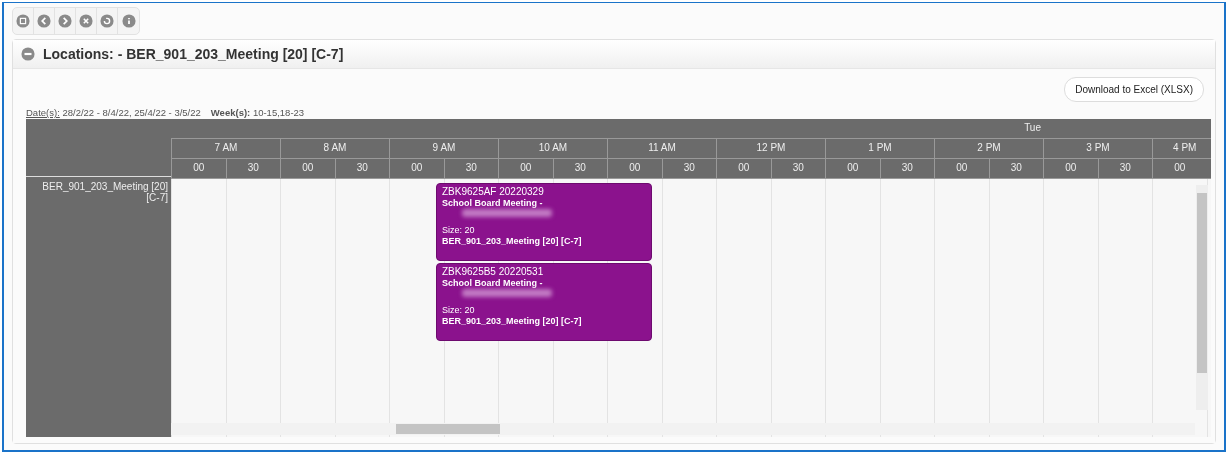  What do you see at coordinates (683, 429) in the screenshot?
I see `horizontal-scrollbar` at bounding box center [683, 429].